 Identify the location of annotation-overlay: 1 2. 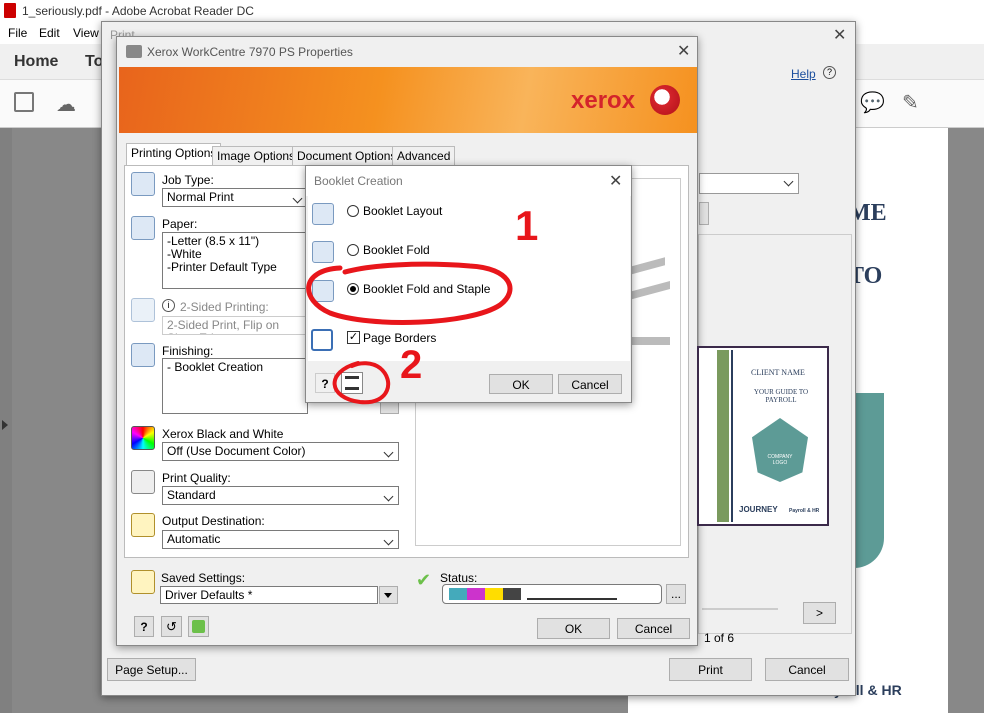
(422, 303).